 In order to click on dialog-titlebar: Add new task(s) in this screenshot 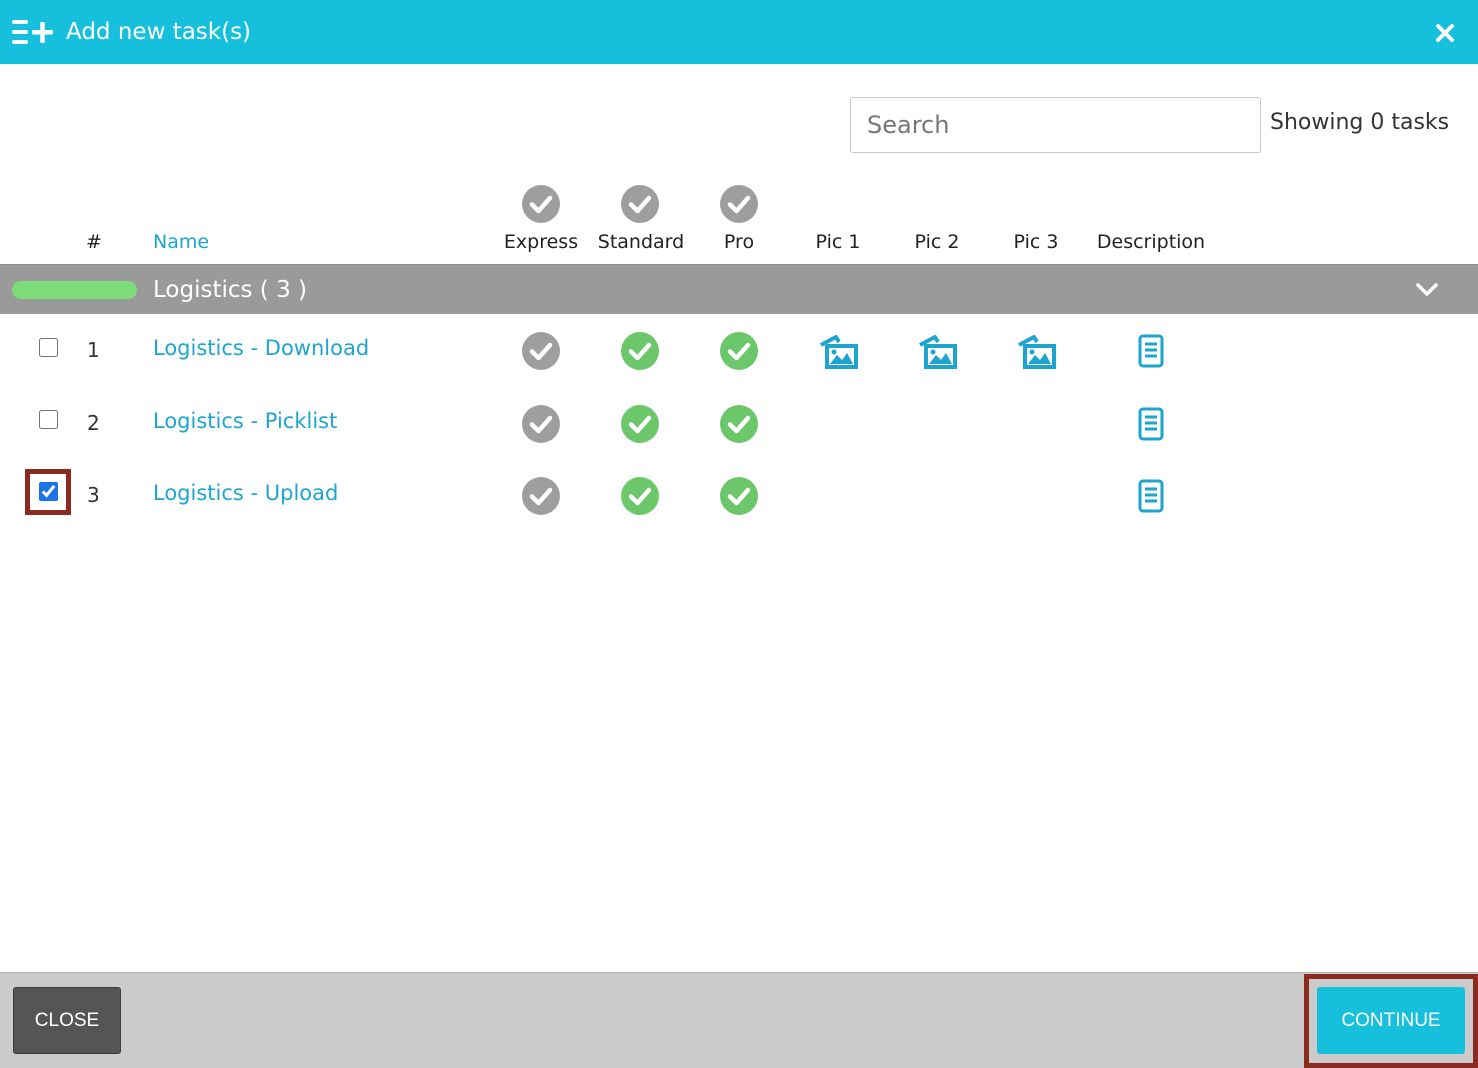, I will do `click(739, 32)`.